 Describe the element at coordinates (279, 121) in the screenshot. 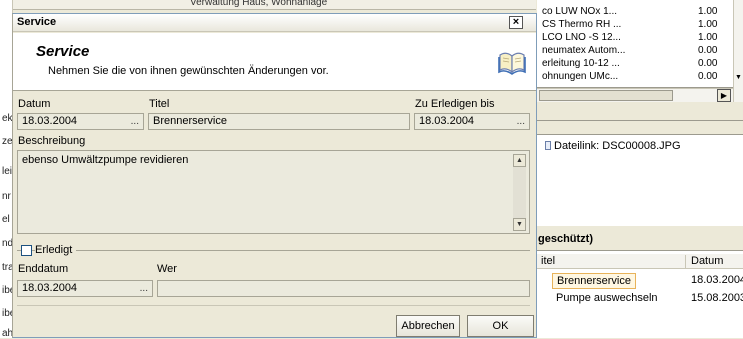

I see `titel-field: Brennerservice` at that location.